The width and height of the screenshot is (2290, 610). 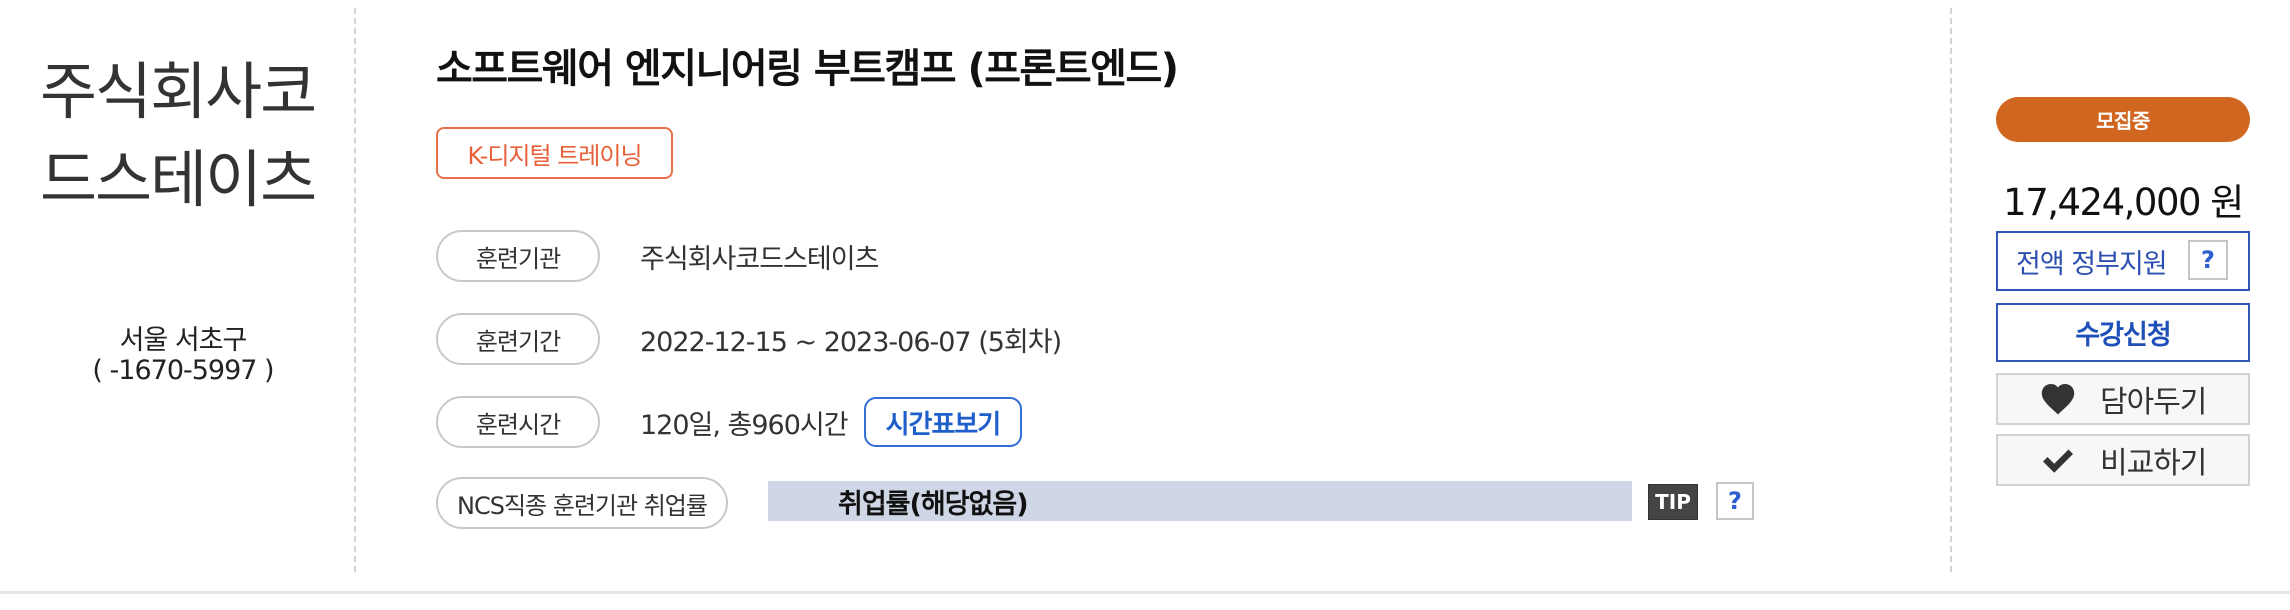 What do you see at coordinates (183, 370) in the screenshot?
I see `institution-phone: ( -1670-5997 )` at bounding box center [183, 370].